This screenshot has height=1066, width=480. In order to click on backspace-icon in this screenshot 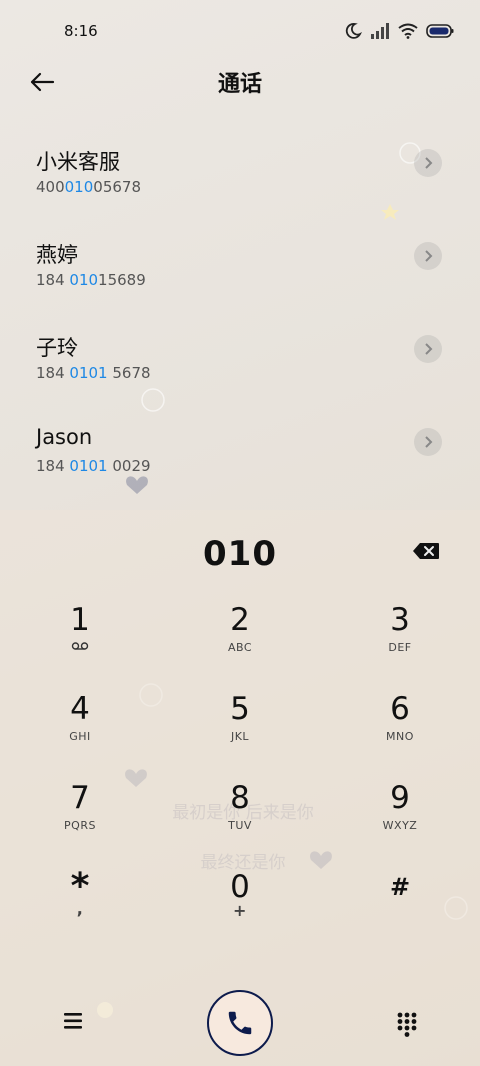, I will do `click(426, 551)`.